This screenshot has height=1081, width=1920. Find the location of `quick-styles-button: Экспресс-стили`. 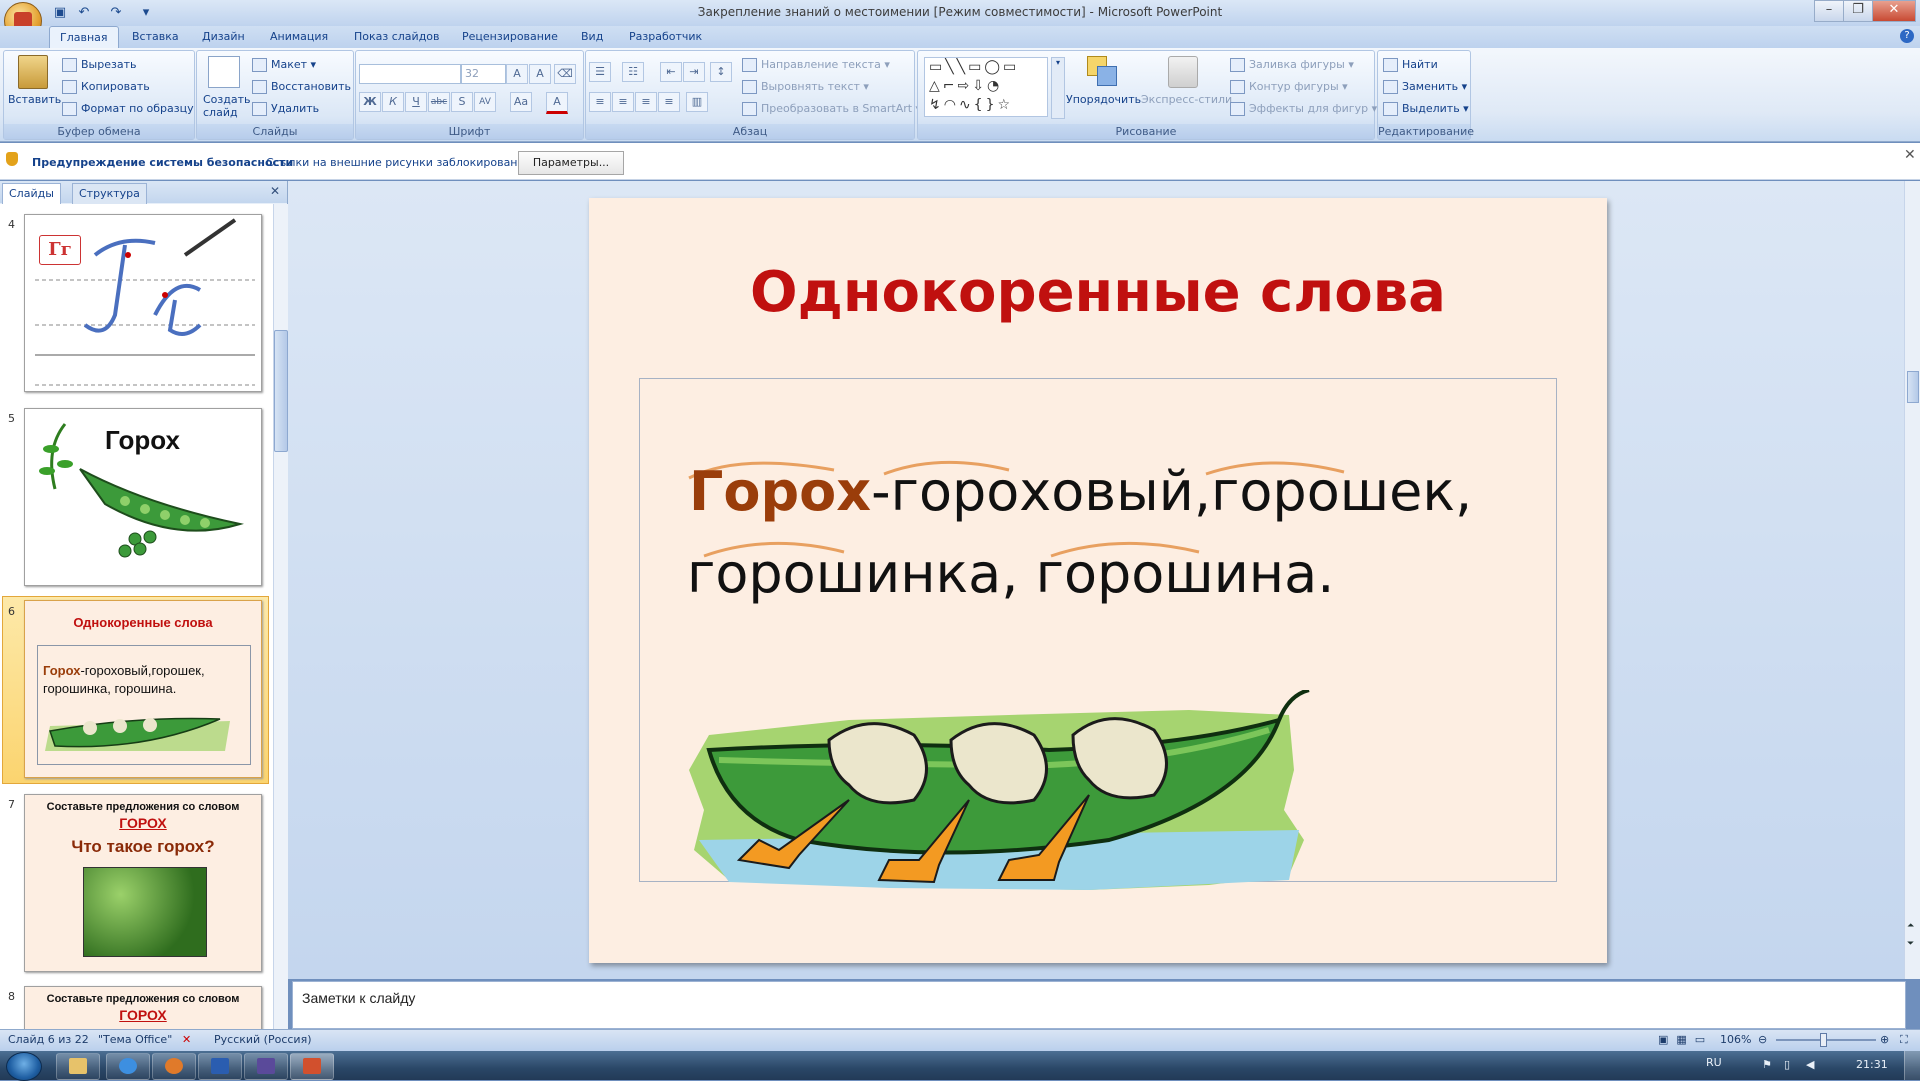

quick-styles-button: Экспресс-стили is located at coordinates (1186, 99).